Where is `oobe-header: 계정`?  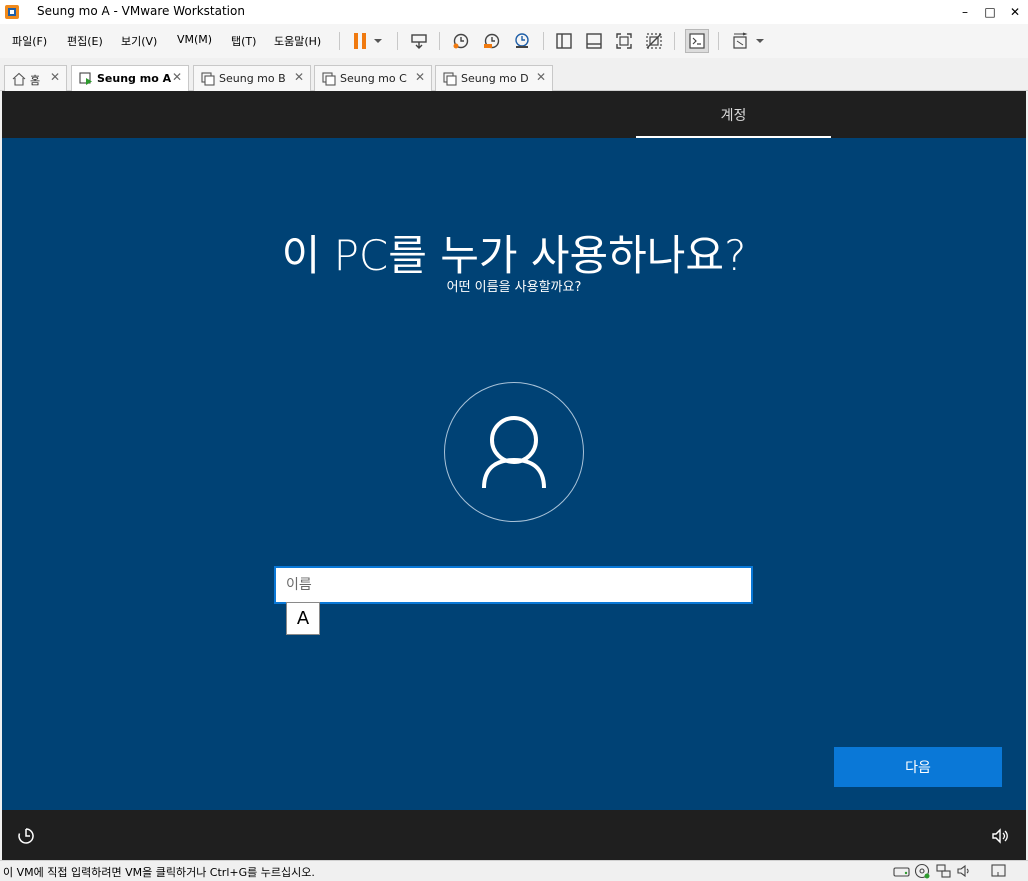
oobe-header: 계정 is located at coordinates (514, 114).